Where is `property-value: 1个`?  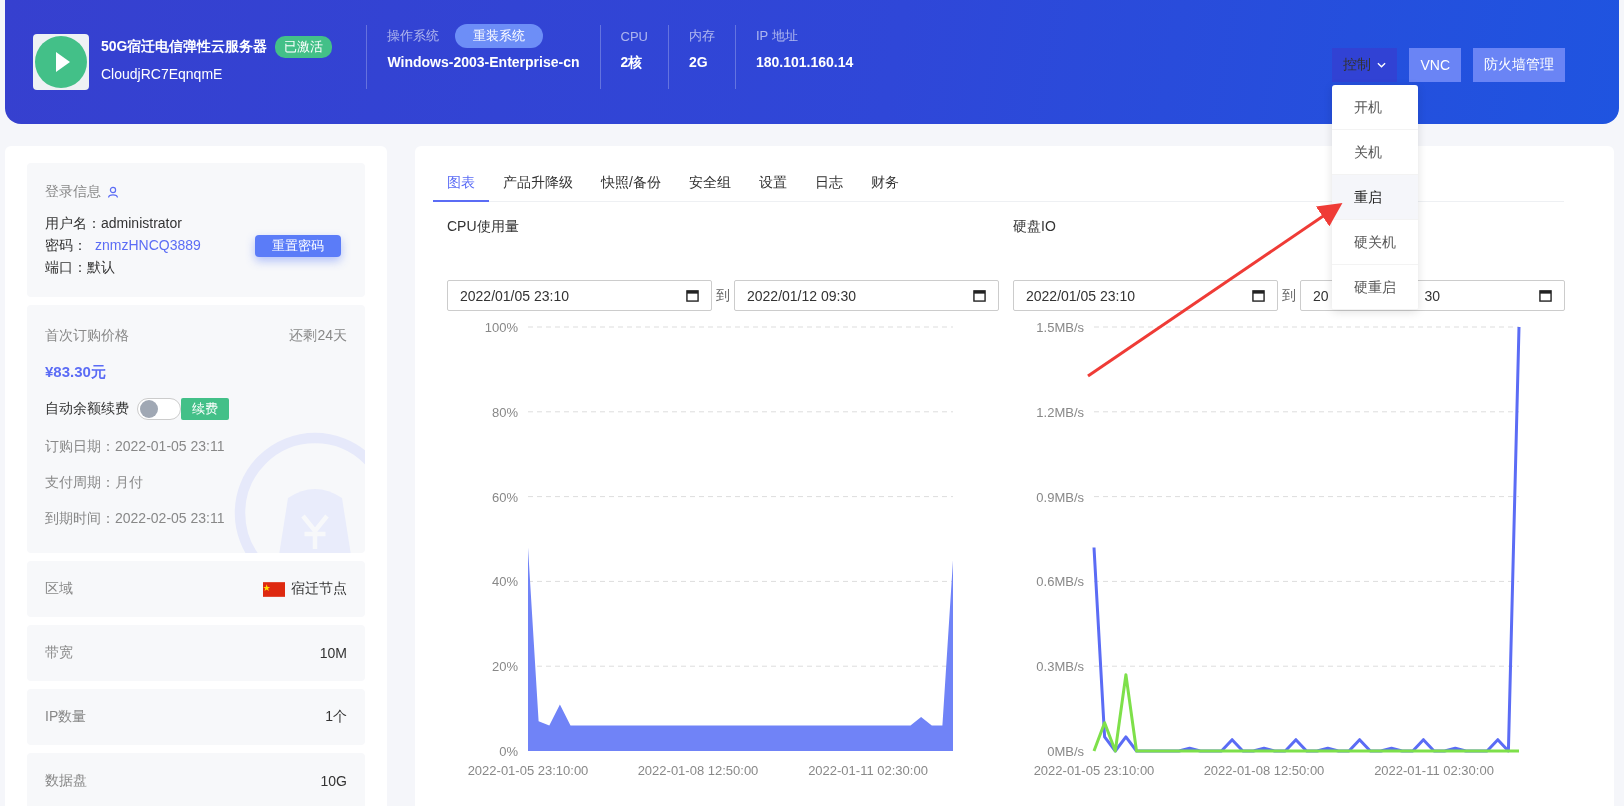 property-value: 1个 is located at coordinates (336, 717).